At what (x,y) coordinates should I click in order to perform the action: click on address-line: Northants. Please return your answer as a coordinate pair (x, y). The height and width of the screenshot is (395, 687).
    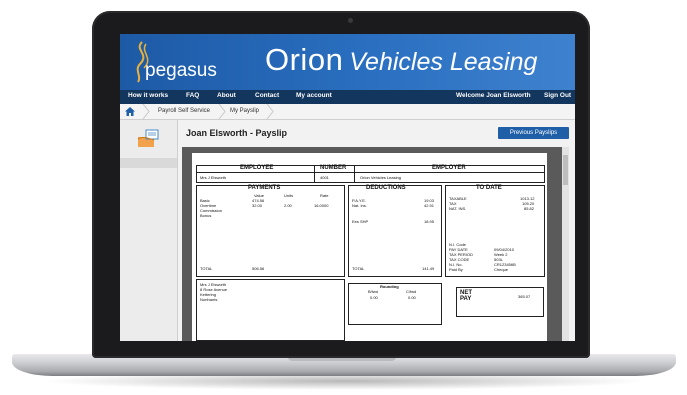
    Looking at the image, I should click on (209, 299).